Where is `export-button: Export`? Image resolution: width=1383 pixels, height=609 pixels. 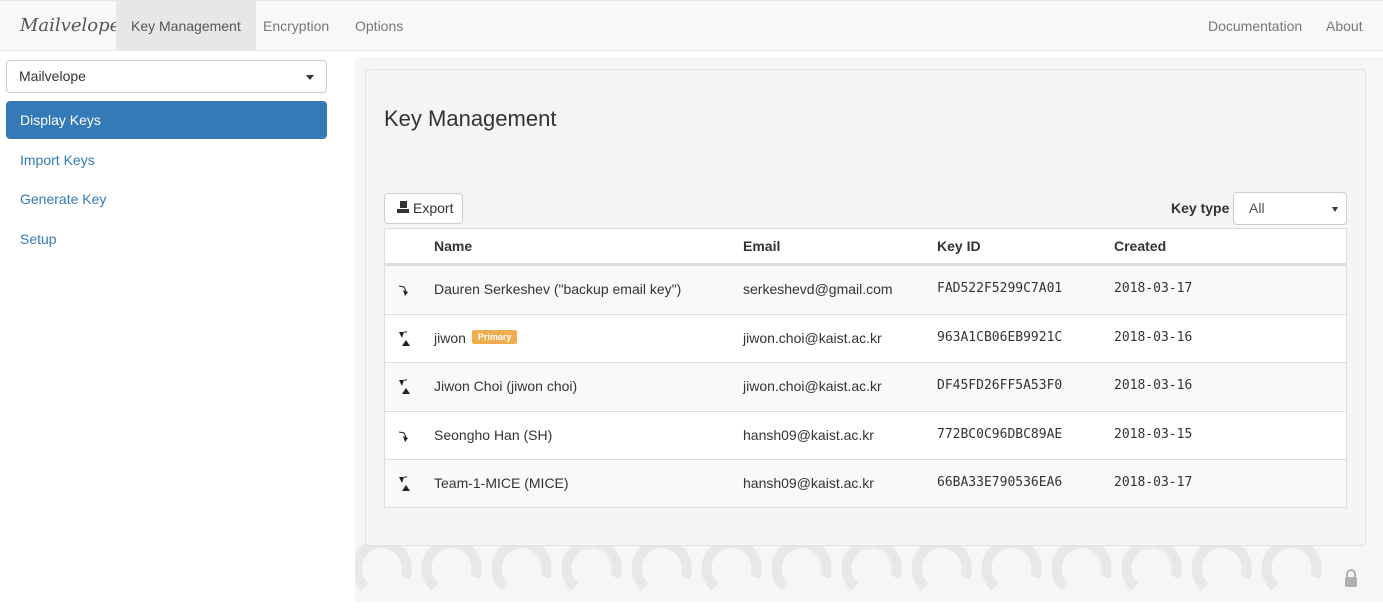 export-button: Export is located at coordinates (423, 208).